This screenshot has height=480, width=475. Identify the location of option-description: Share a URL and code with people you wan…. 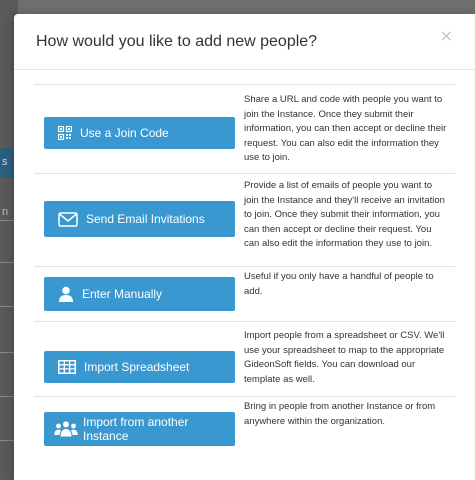
(345, 128).